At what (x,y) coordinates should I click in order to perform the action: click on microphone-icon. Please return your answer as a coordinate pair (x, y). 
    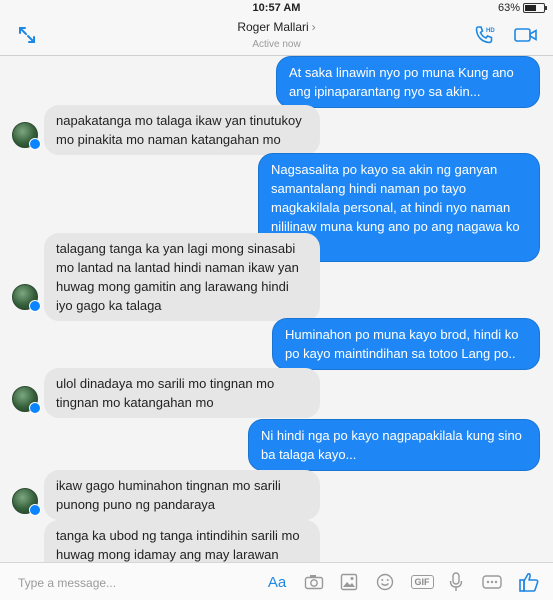
    Looking at the image, I should click on (456, 582).